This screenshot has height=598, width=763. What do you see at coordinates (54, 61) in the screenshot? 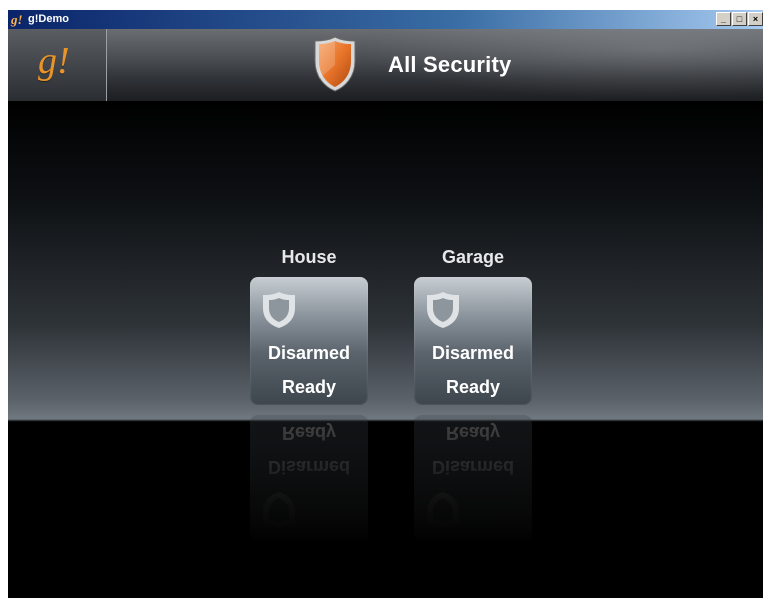
I see `logo: g!` at bounding box center [54, 61].